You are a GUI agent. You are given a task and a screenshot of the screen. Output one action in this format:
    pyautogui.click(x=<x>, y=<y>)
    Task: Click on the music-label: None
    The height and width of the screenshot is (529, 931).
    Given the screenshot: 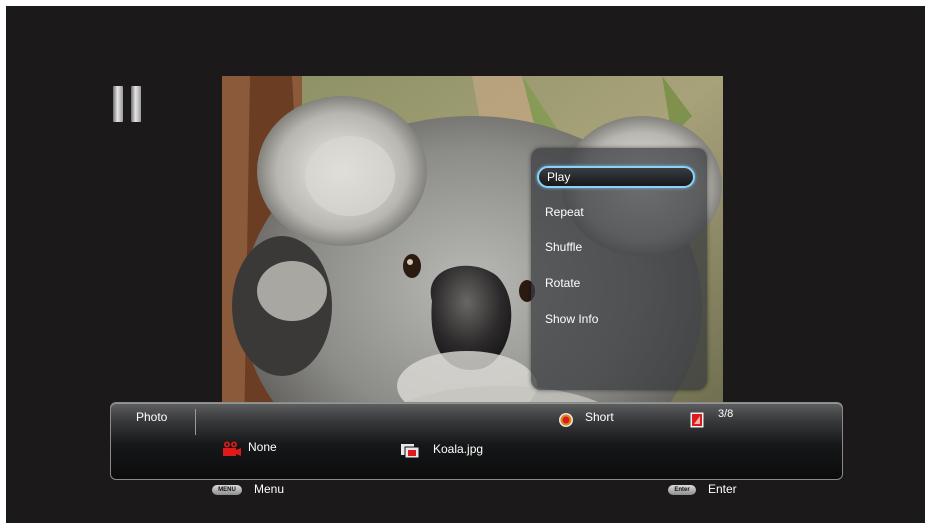 What is the action you would take?
    pyautogui.click(x=262, y=447)
    